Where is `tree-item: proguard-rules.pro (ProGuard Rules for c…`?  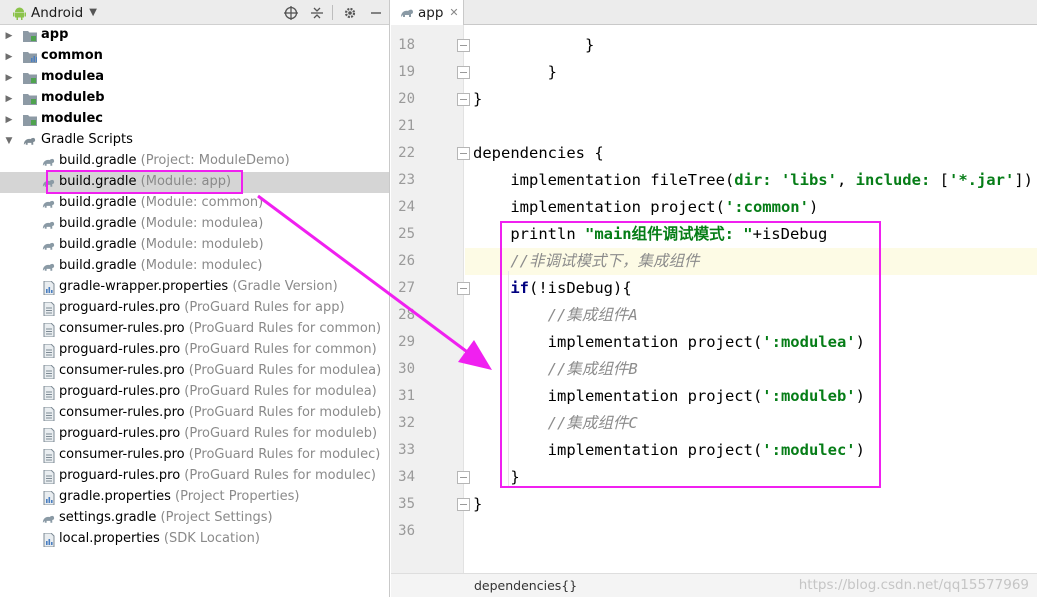 tree-item: proguard-rules.pro (ProGuard Rules for c… is located at coordinates (194, 350).